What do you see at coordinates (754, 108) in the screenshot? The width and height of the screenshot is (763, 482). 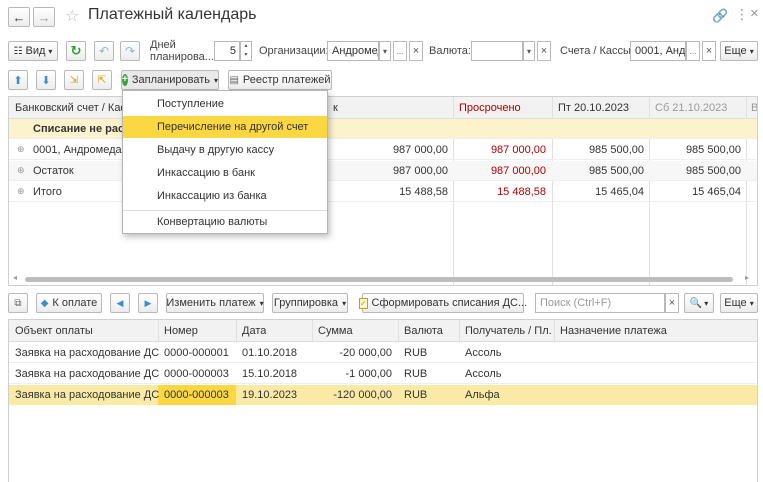 I see `col-header-day3: Вс` at bounding box center [754, 108].